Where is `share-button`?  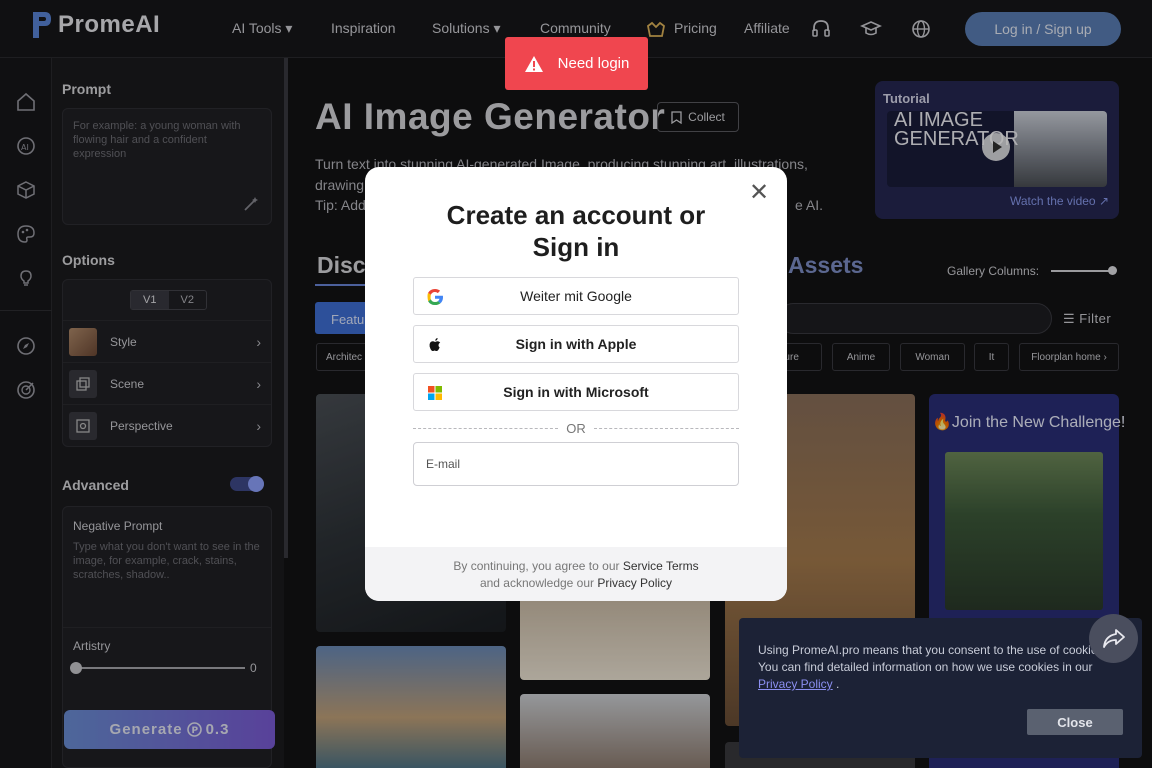
share-button is located at coordinates (1113, 638).